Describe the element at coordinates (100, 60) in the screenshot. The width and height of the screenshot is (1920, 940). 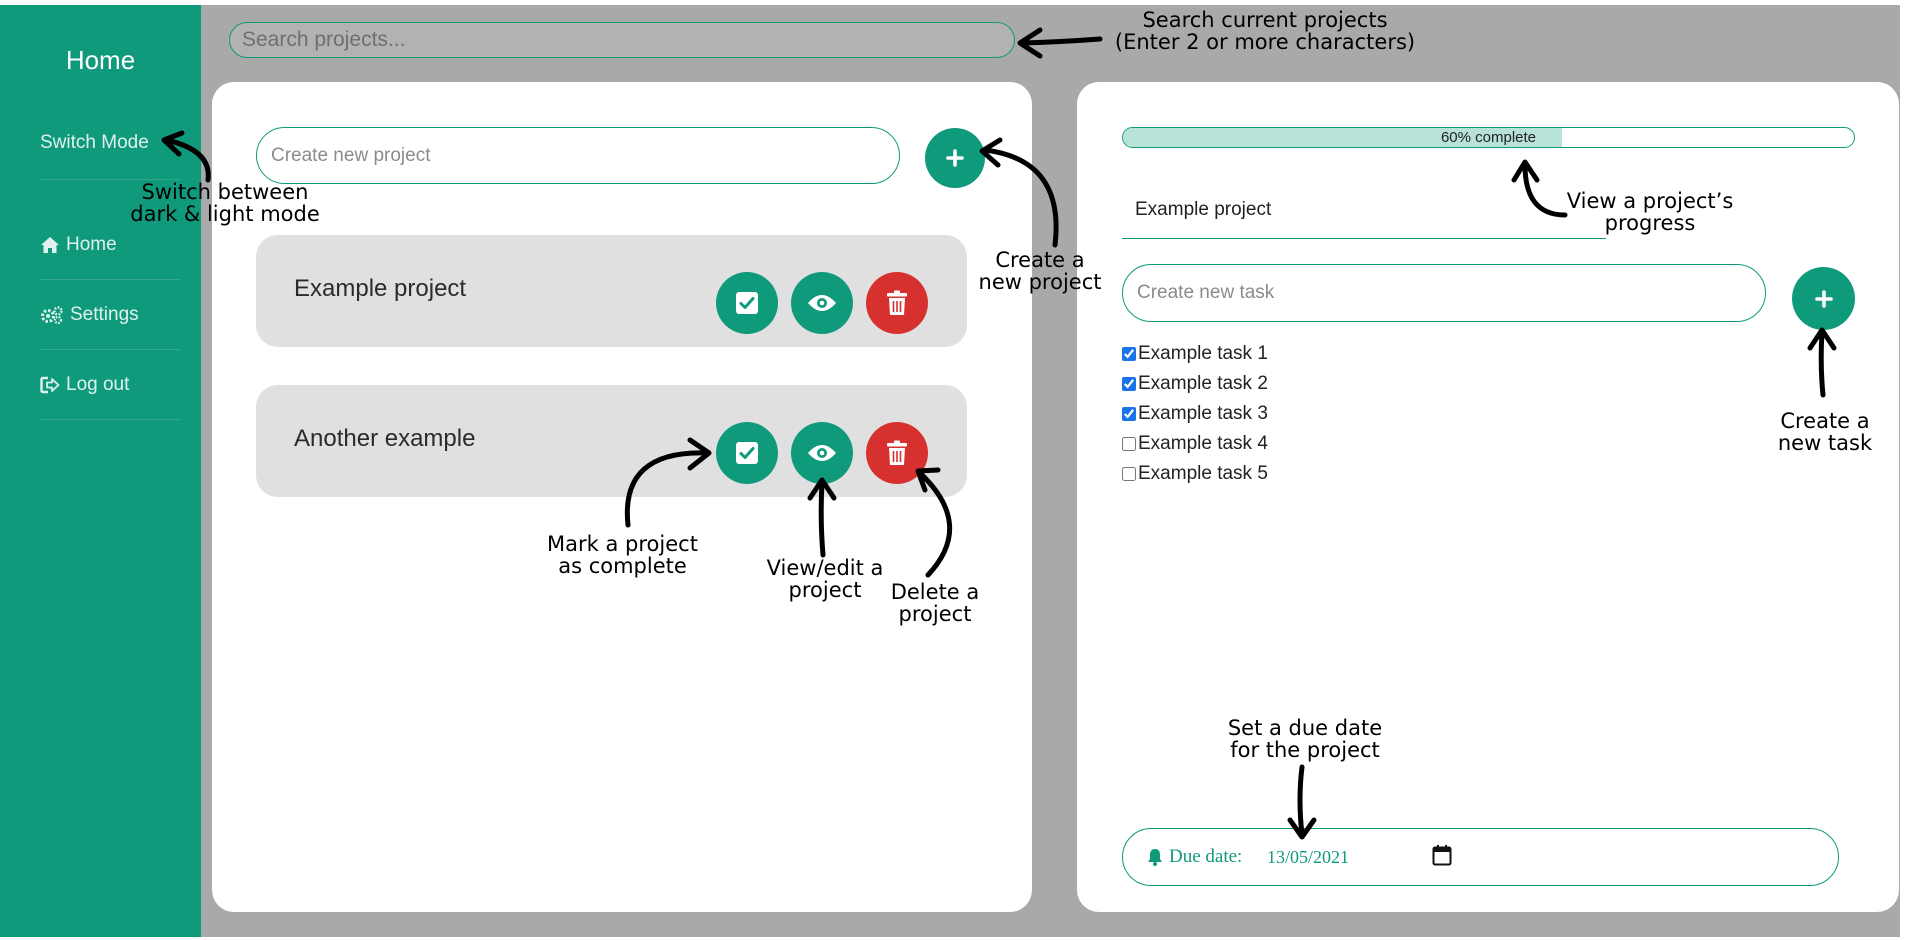
I see `sidebar-title: Home` at that location.